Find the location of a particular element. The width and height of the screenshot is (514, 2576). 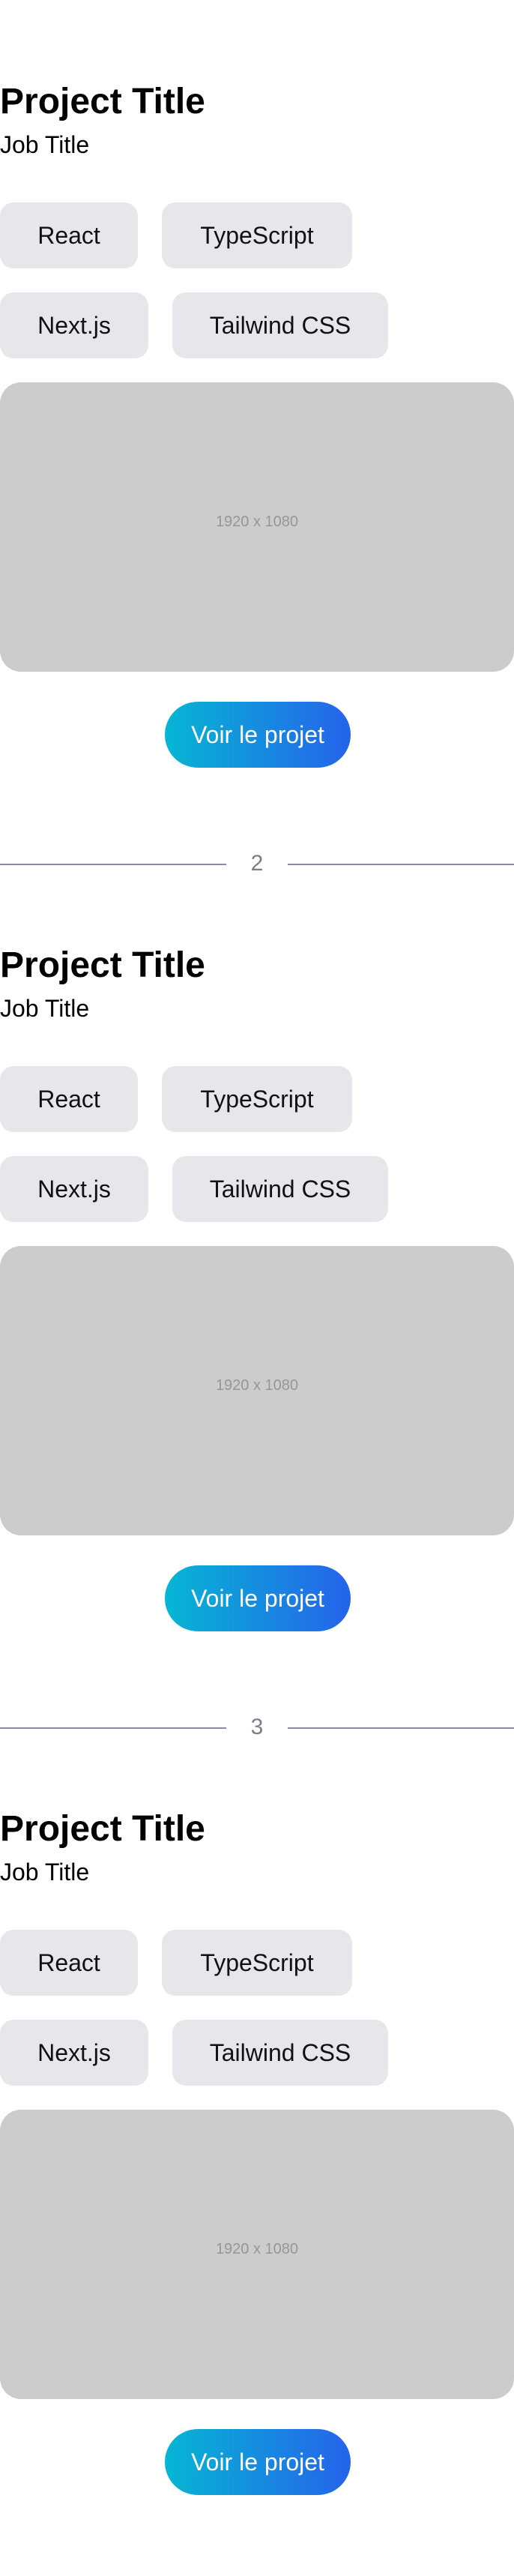

section-divider: 2 is located at coordinates (257, 864).